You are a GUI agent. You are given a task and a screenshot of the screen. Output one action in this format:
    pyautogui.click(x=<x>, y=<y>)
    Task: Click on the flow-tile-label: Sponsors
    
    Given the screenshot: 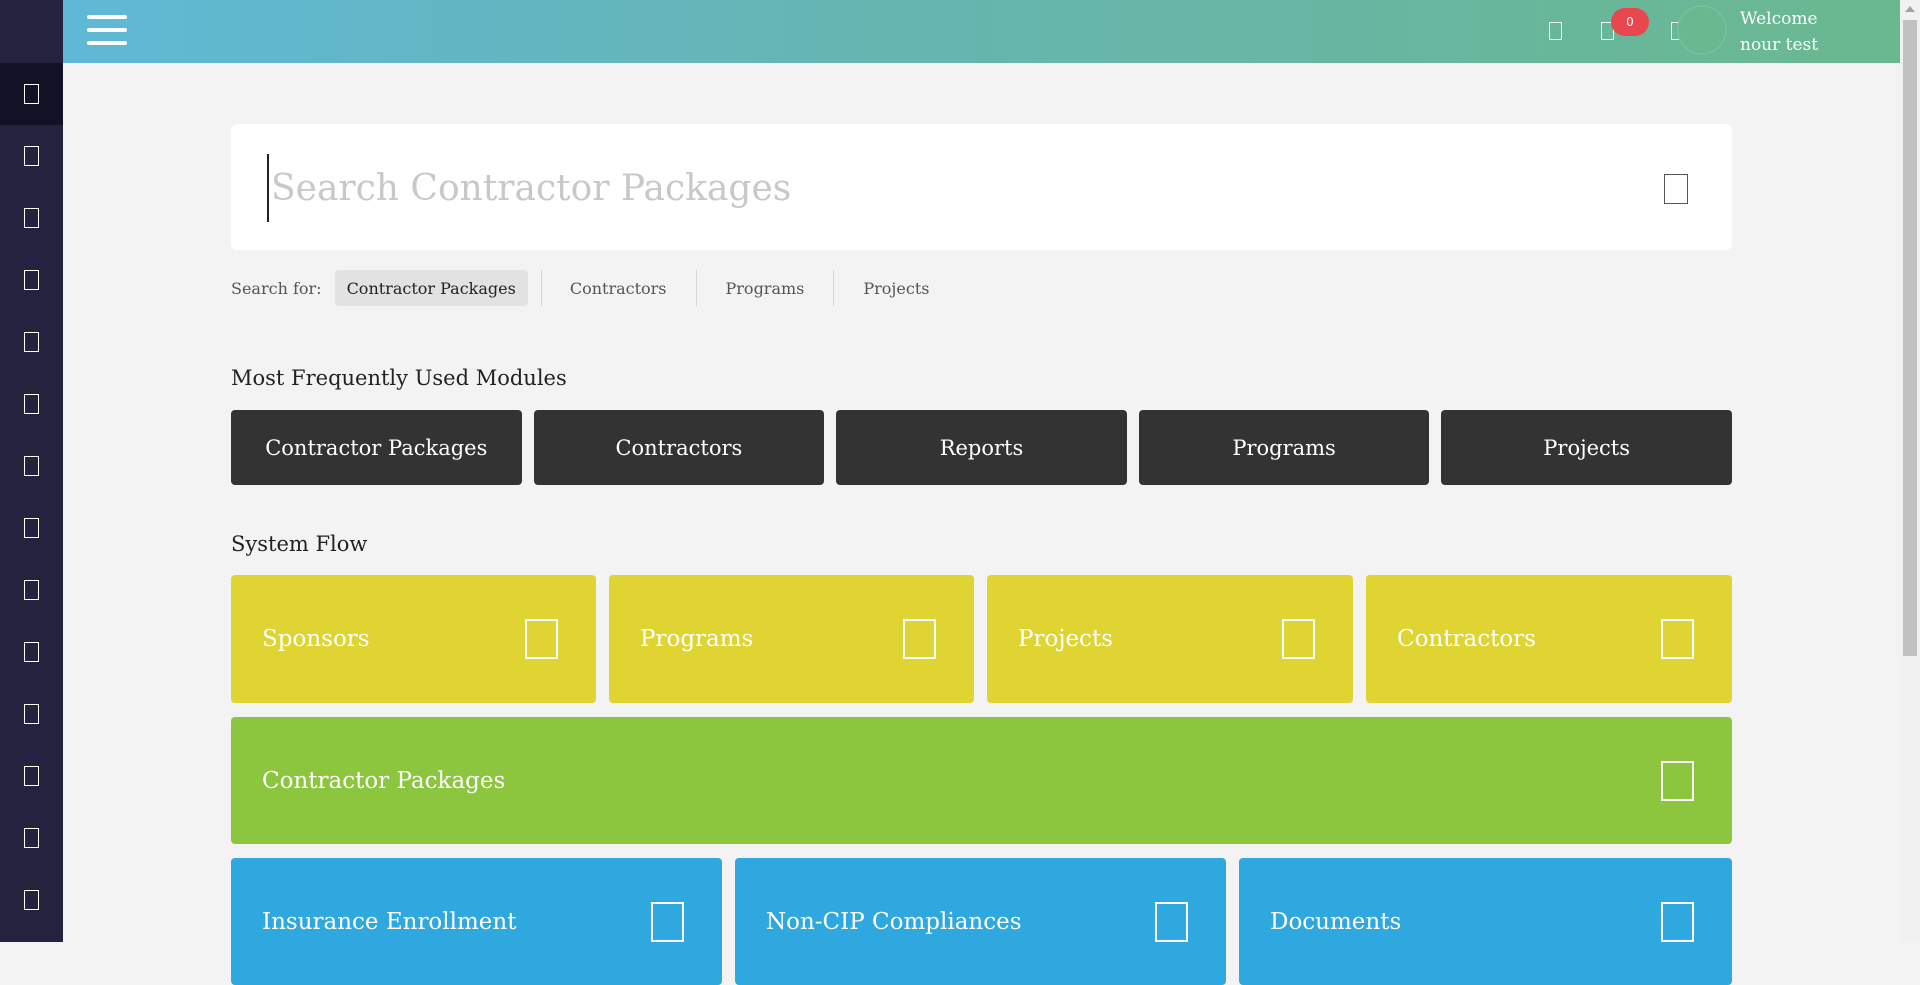 What is the action you would take?
    pyautogui.click(x=316, y=639)
    